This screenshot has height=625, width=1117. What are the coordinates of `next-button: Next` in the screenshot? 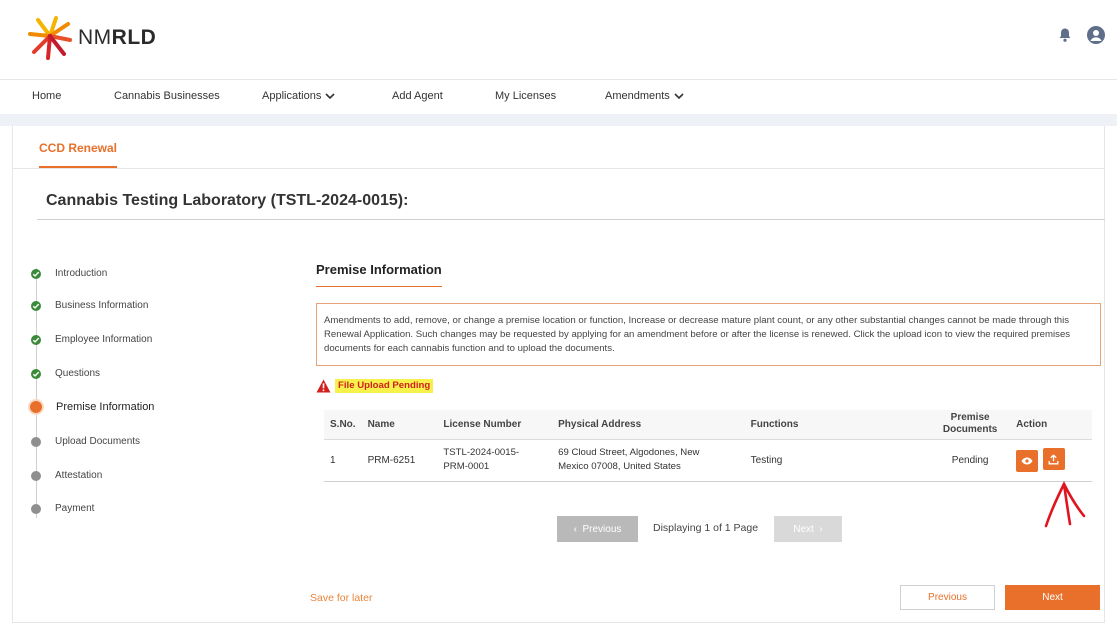 It's located at (1052, 597).